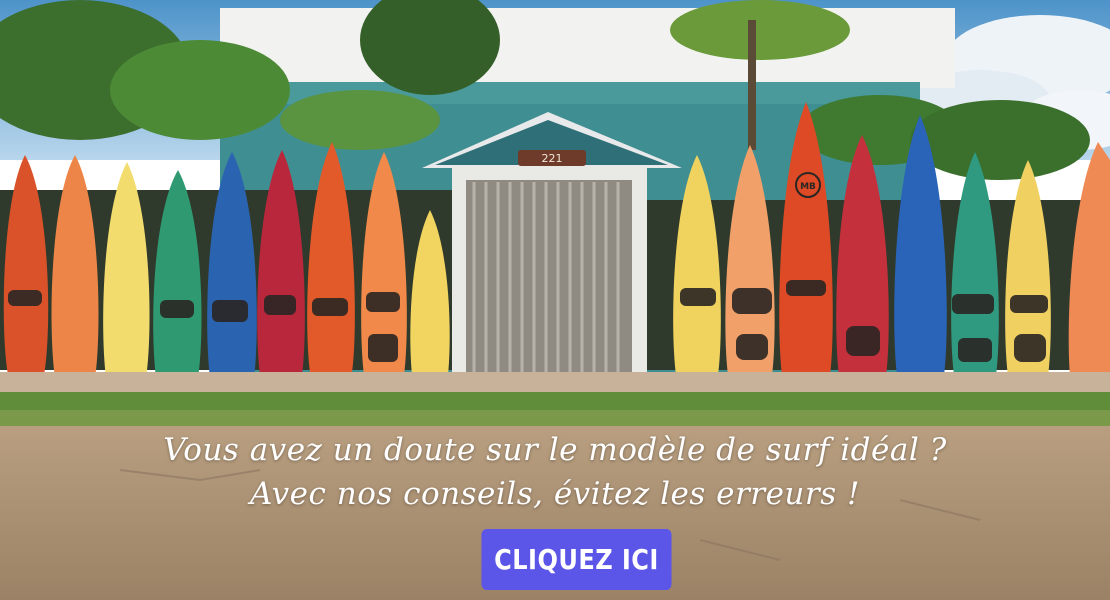 Image resolution: width=1110 pixels, height=600 pixels. What do you see at coordinates (576, 559) in the screenshot?
I see `cta-button: CLIQUEZ ICI` at bounding box center [576, 559].